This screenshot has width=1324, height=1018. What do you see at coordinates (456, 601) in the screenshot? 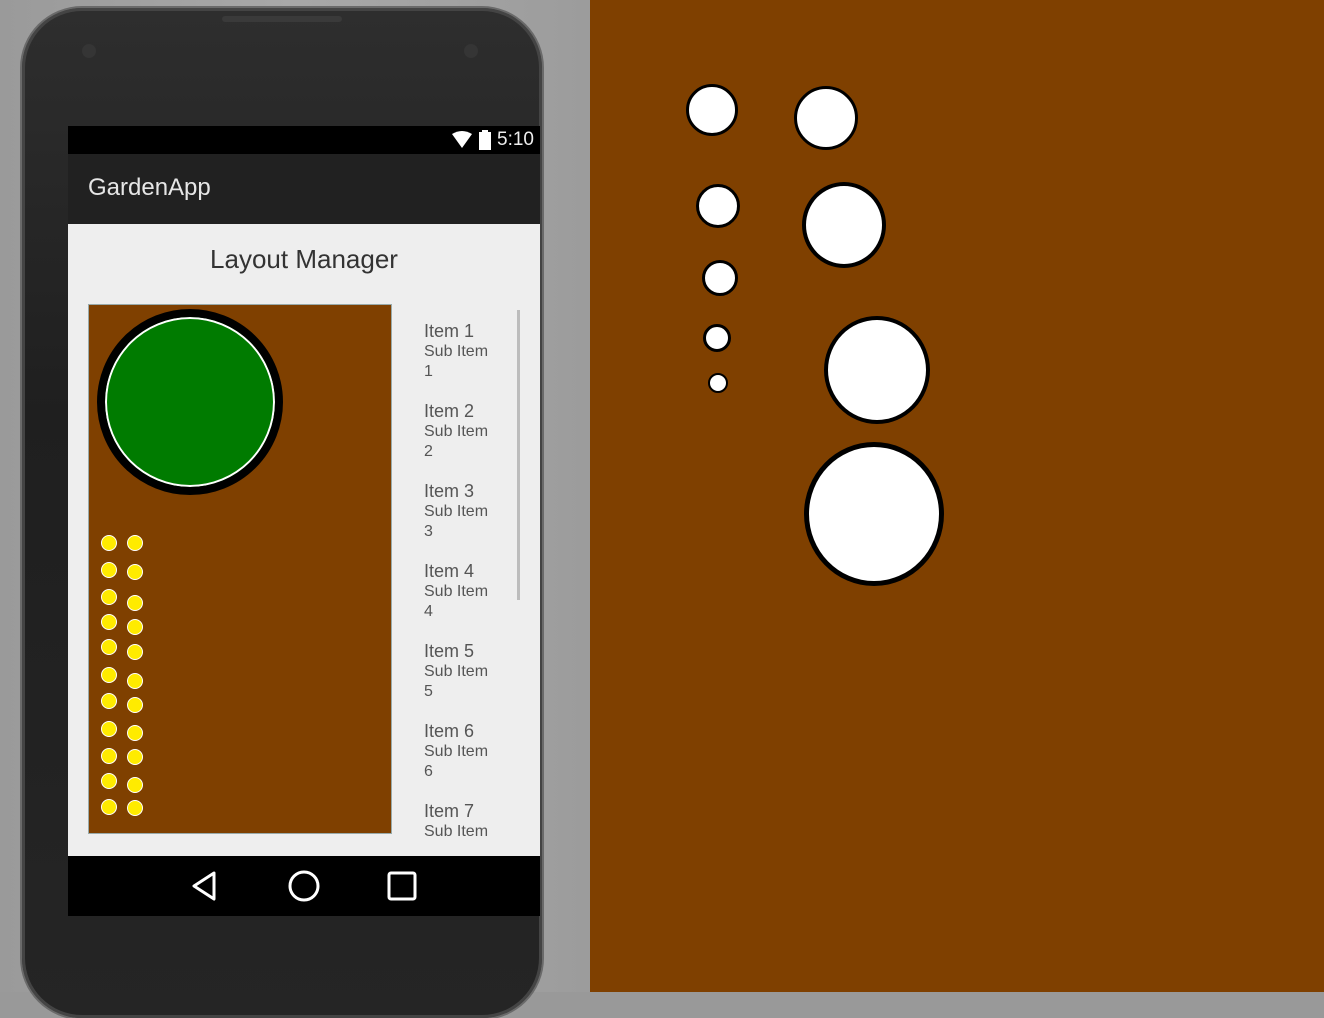
I see `list-item-subtitle: Sub Item 4` at bounding box center [456, 601].